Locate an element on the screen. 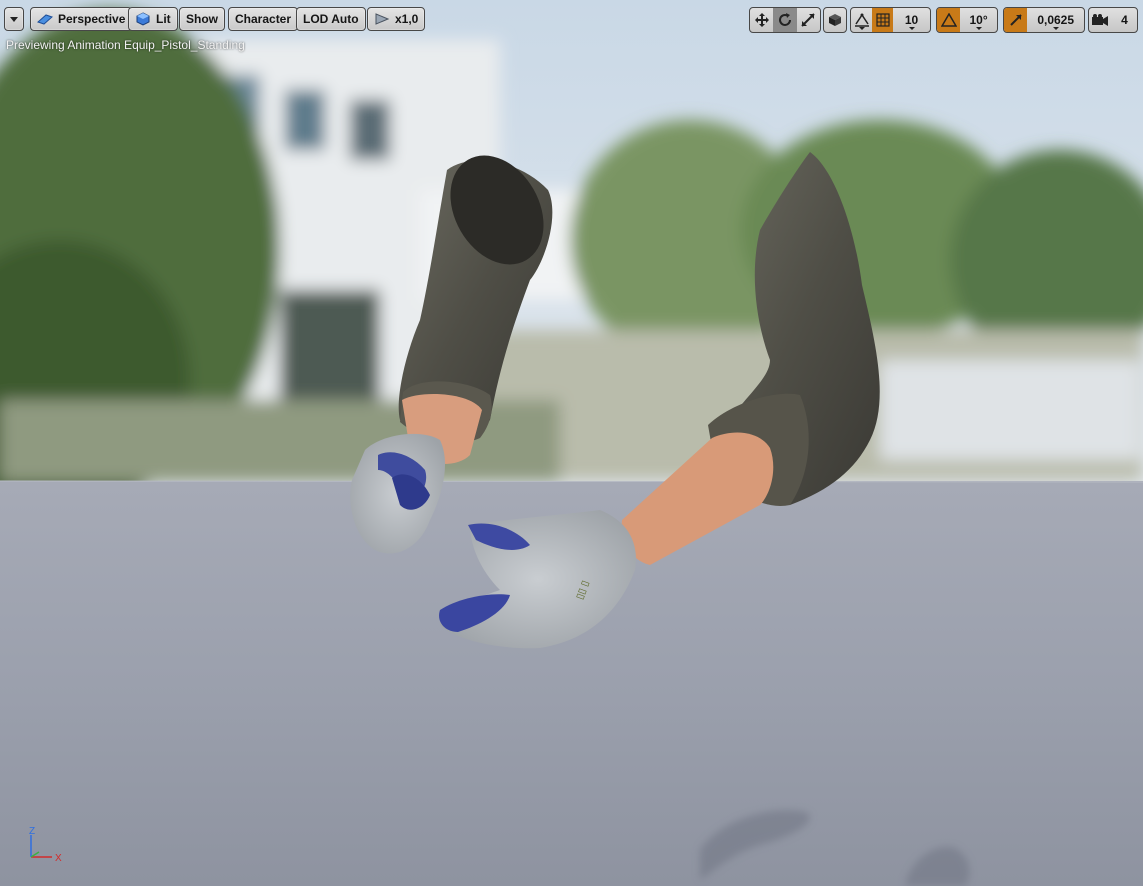  camera-speed-button is located at coordinates (1100, 20).